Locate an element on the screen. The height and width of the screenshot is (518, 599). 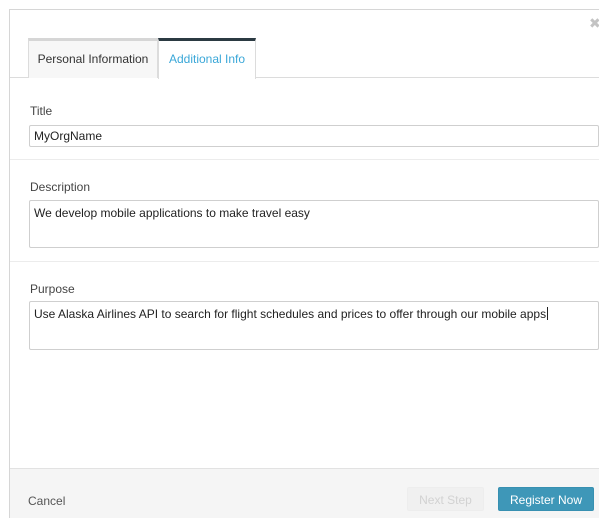
register-now-button-label: Register Now is located at coordinates (546, 500).